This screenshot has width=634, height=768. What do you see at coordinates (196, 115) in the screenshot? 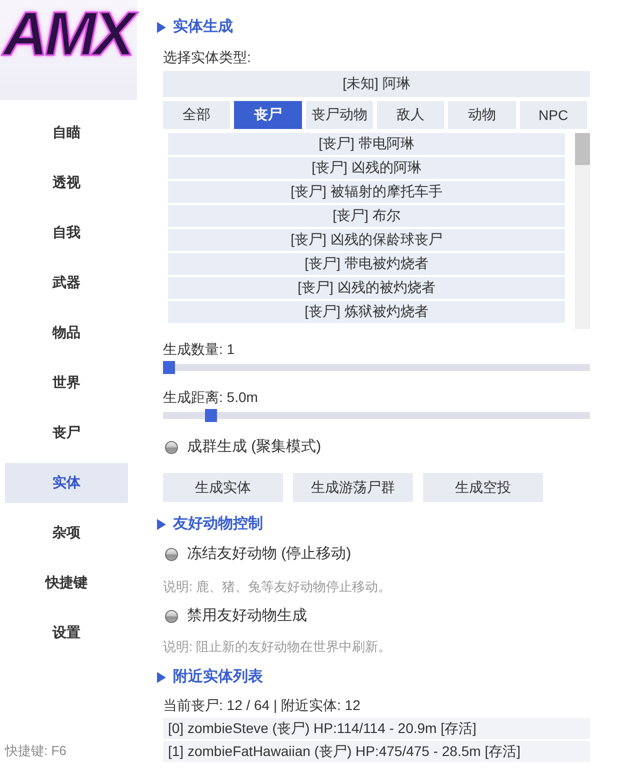
I see `filter-tab: 全部` at bounding box center [196, 115].